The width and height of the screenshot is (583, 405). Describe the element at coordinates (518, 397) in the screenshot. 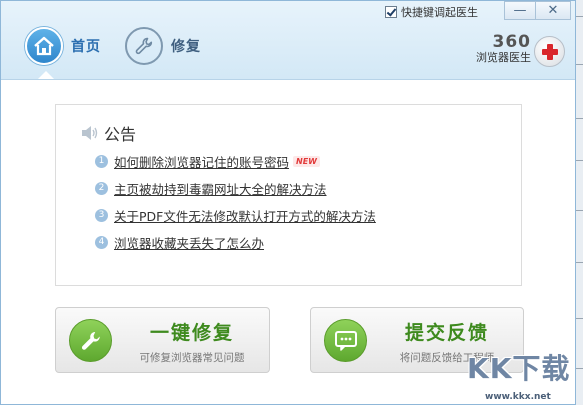

I see `watermark-url: www.kkx.net` at that location.